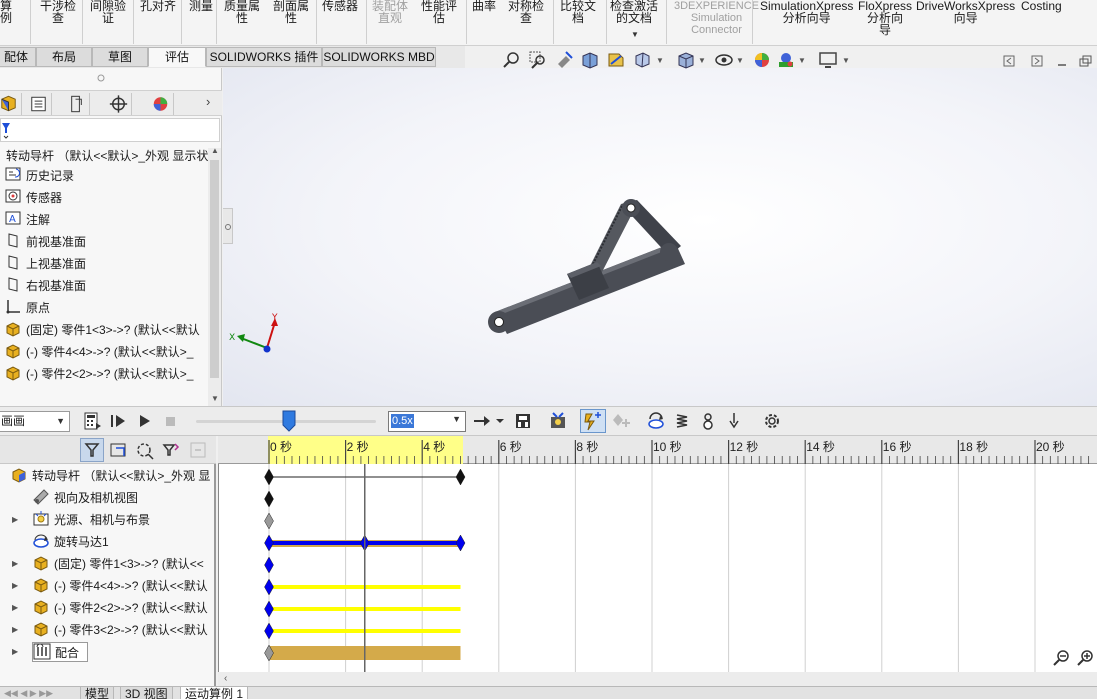 The image size is (1097, 699). I want to click on feature-tree-item: (-) 零件4<4>->? (默认<<默认>_, so click(108, 352).